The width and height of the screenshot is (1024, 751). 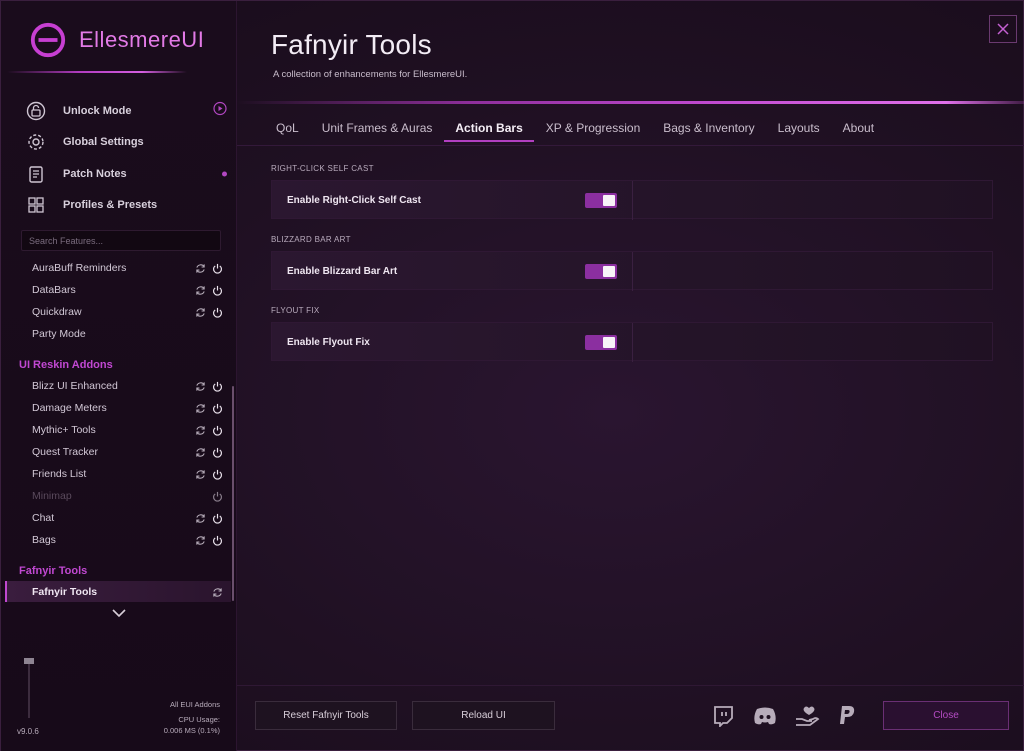 I want to click on module-label: Chat, so click(x=43, y=518).